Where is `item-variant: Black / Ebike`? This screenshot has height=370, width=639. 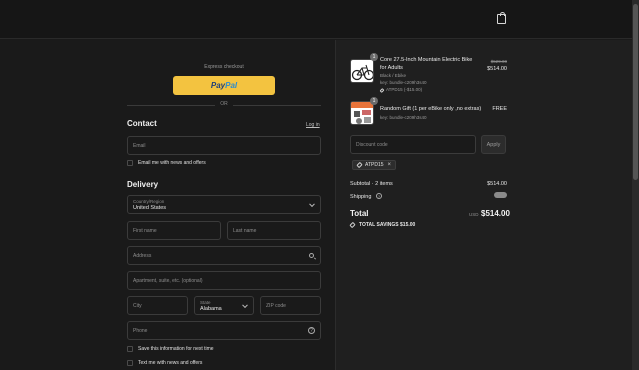
item-variant: Black / Ebike is located at coordinates (393, 75).